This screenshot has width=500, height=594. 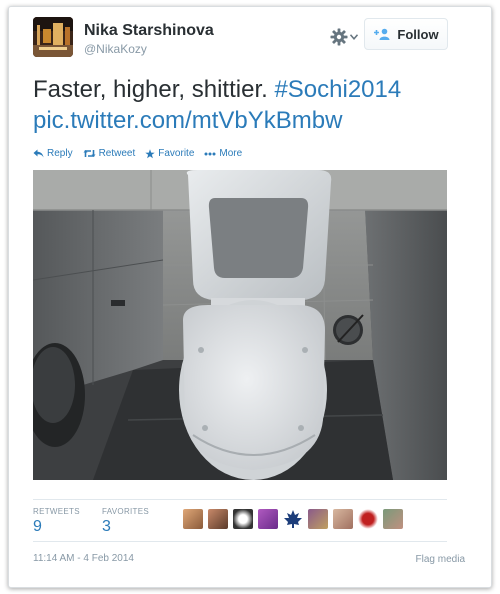 What do you see at coordinates (149, 31) in the screenshot?
I see `display-name: Nika Starshinova` at bounding box center [149, 31].